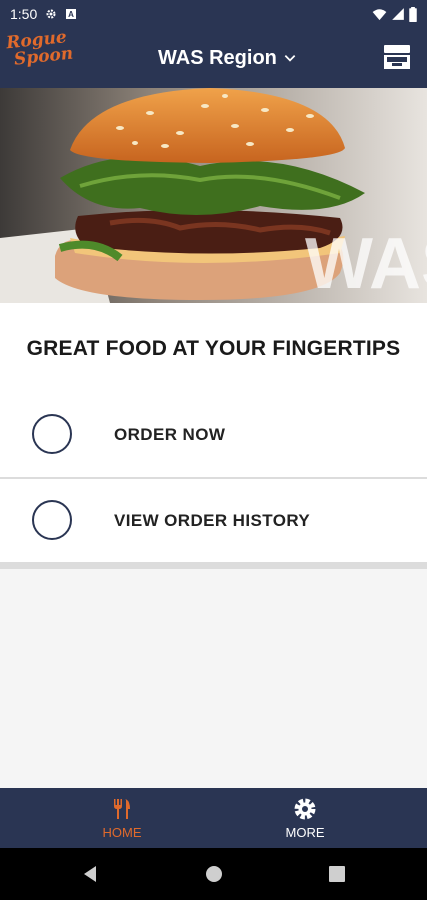  What do you see at coordinates (170, 434) in the screenshot?
I see `order-now-label: ORDER NOW` at bounding box center [170, 434].